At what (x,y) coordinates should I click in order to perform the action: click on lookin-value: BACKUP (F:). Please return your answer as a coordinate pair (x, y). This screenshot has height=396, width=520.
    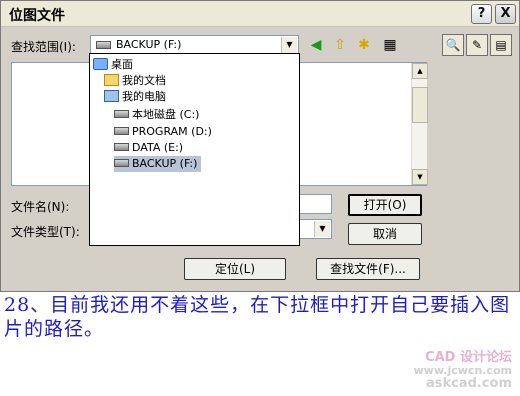
    Looking at the image, I should click on (149, 44).